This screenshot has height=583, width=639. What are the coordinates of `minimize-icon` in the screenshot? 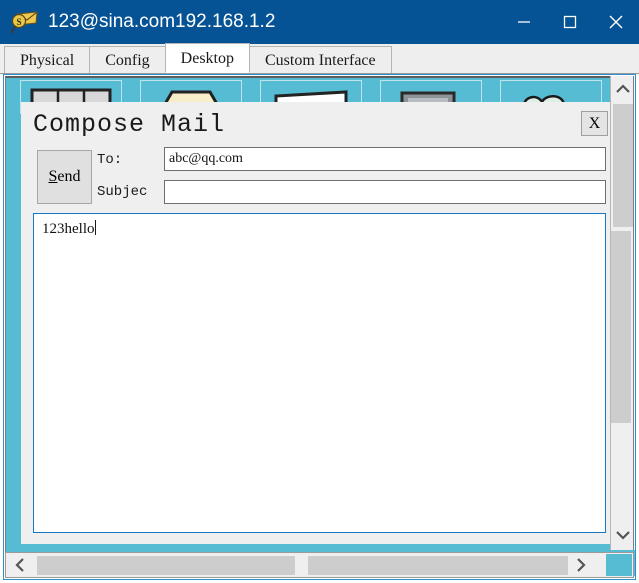 It's located at (524, 22).